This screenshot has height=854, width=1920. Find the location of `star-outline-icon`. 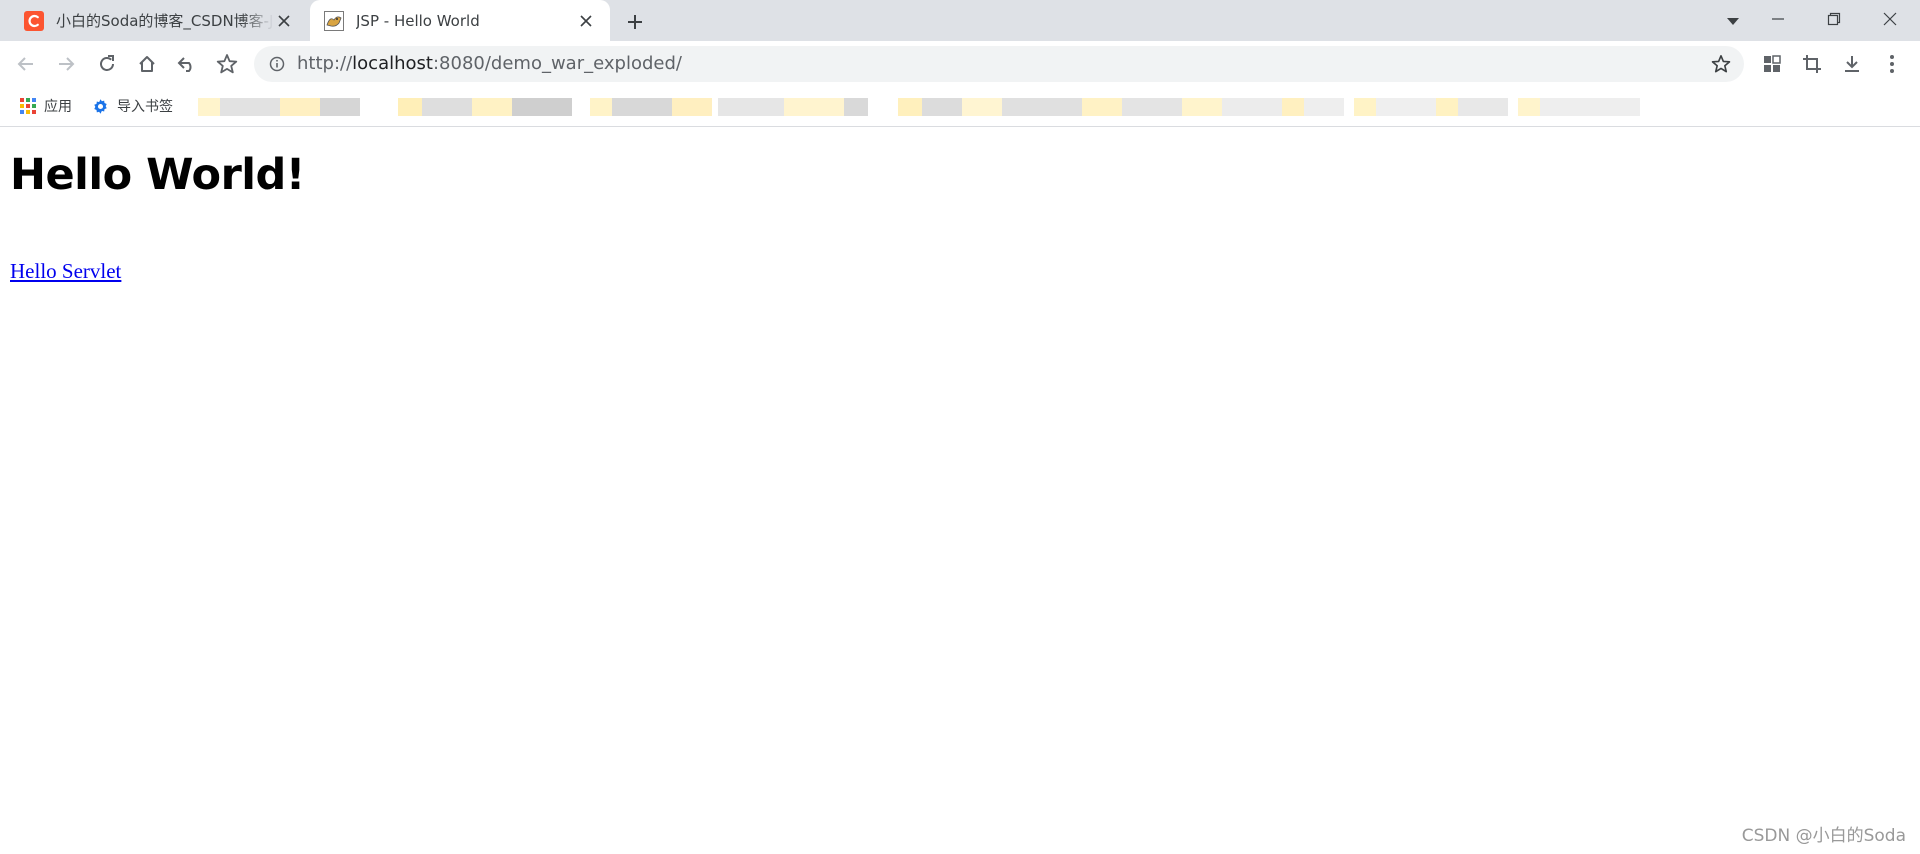

star-outline-icon is located at coordinates (227, 64).